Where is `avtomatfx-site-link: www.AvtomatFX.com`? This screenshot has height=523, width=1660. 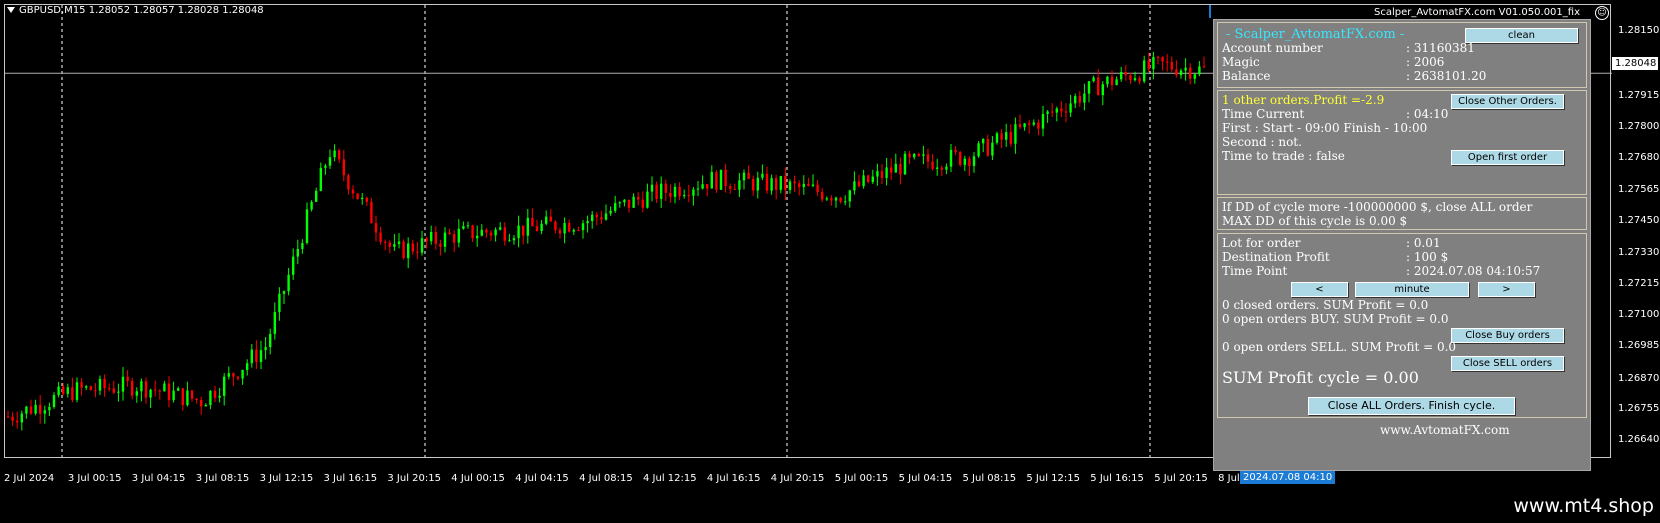 avtomatfx-site-link: www.AvtomatFX.com is located at coordinates (1445, 430).